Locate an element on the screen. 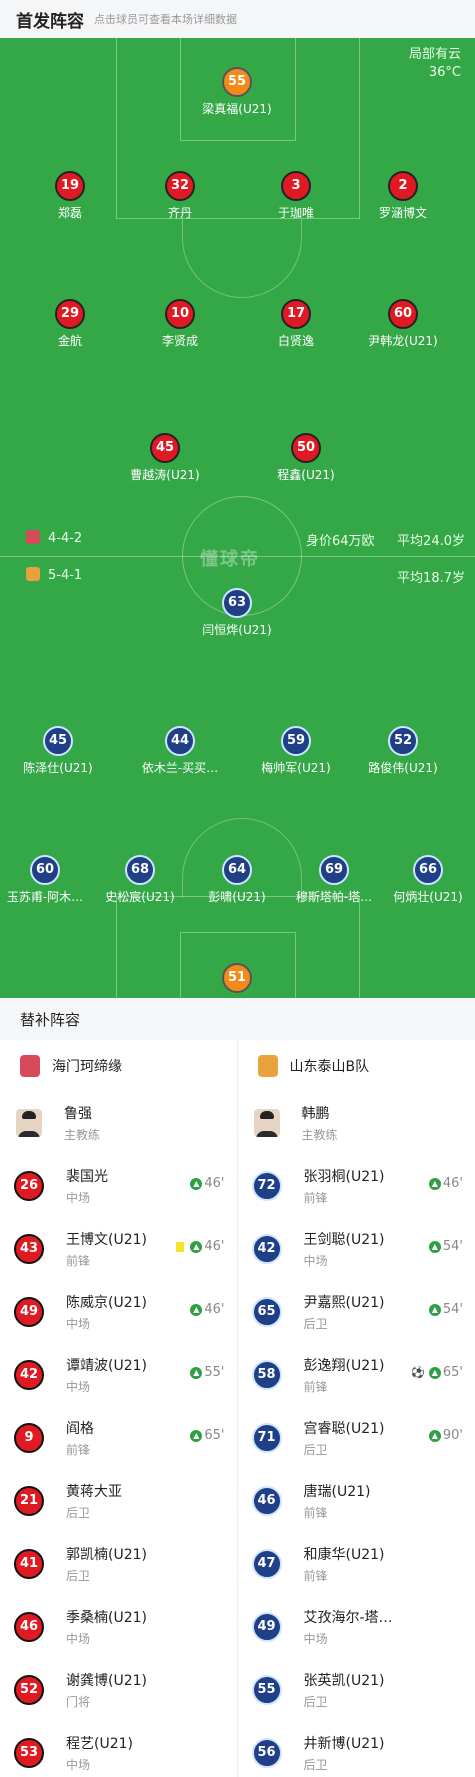 Image resolution: width=475 pixels, height=1777 pixels. away-player-7: 64 彭啸(U21) is located at coordinates (237, 880).